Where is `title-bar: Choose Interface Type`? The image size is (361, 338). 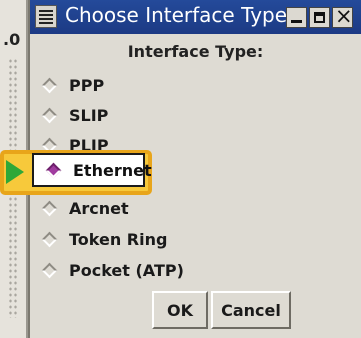 title-bar: Choose Interface Type is located at coordinates (195, 17).